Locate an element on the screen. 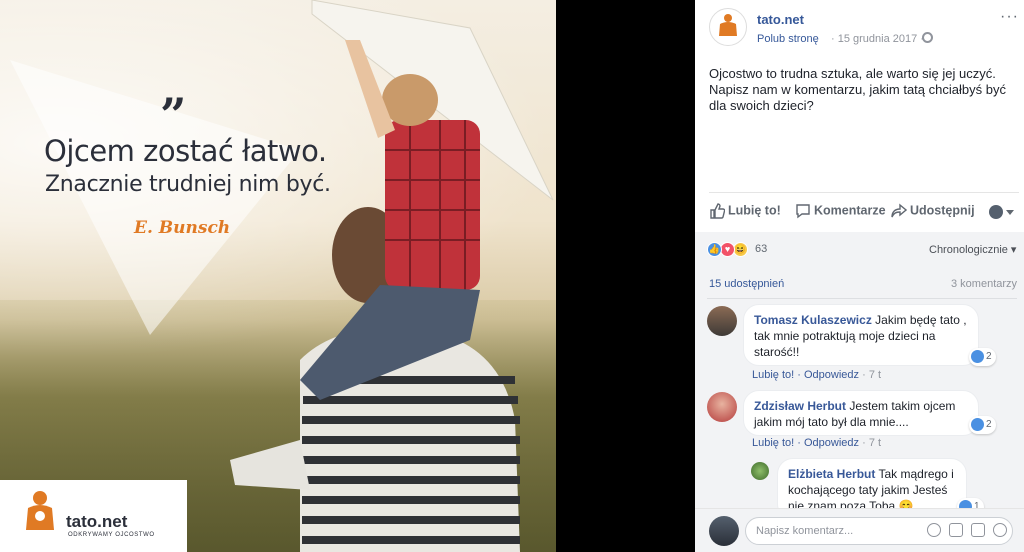 The image size is (1024, 552). page-name-link: tato.net is located at coordinates (780, 19).